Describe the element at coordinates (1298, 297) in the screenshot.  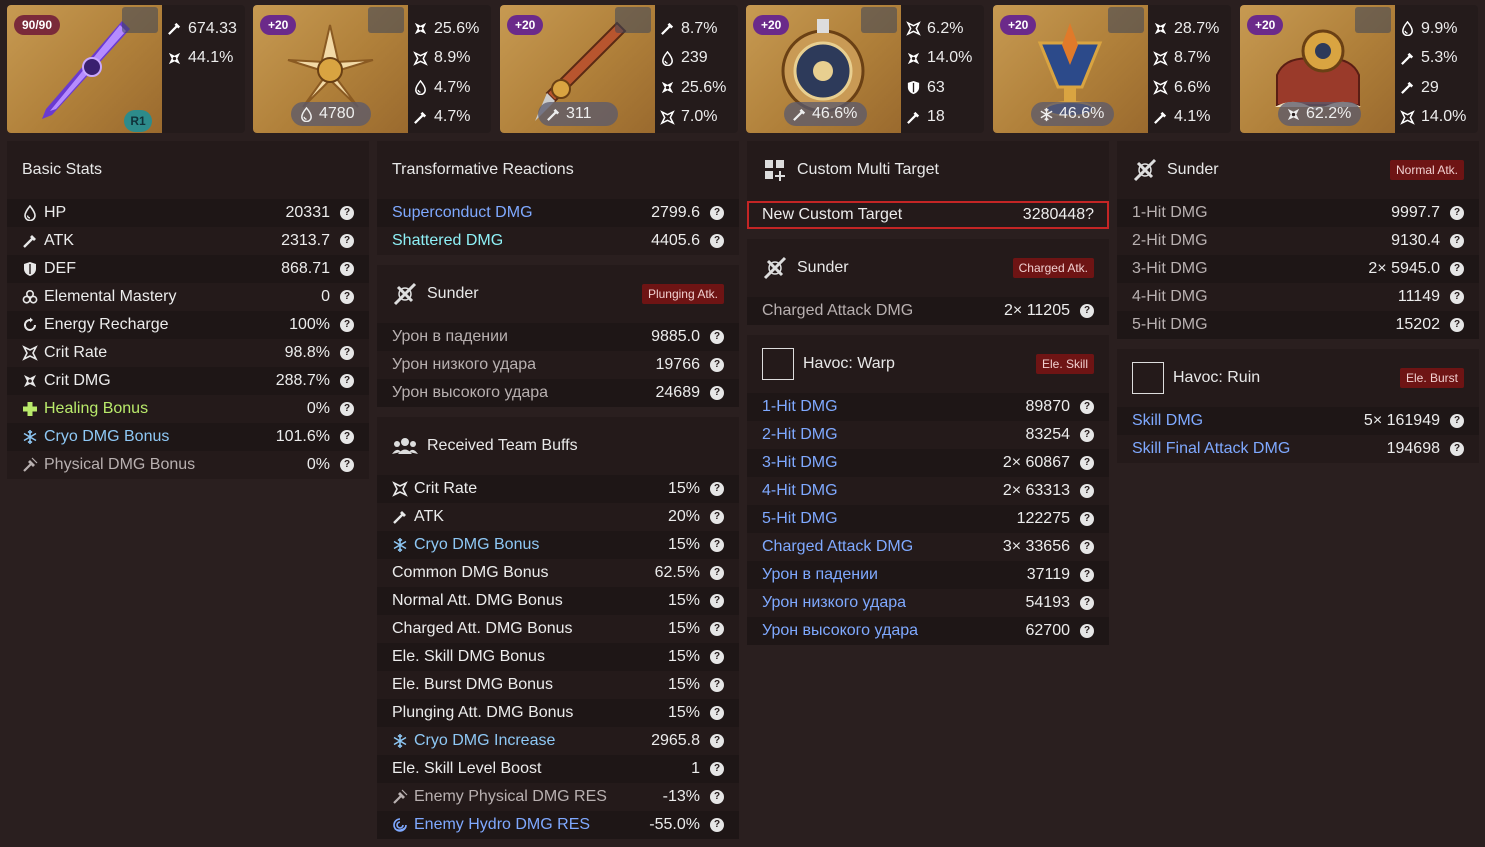
I see `stat-row: 4-Hit DMG 11149?` at that location.